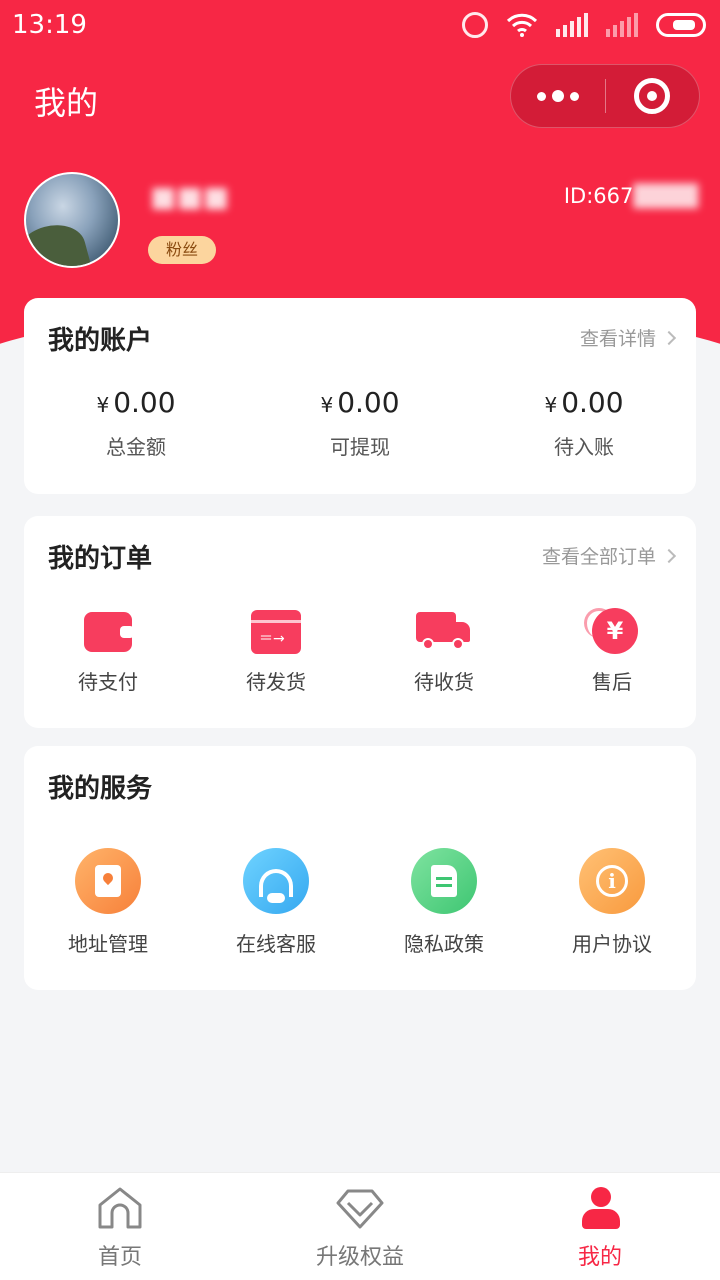 The width and height of the screenshot is (720, 1280). Describe the element at coordinates (182, 250) in the screenshot. I see `role-badge: 粉丝` at that location.